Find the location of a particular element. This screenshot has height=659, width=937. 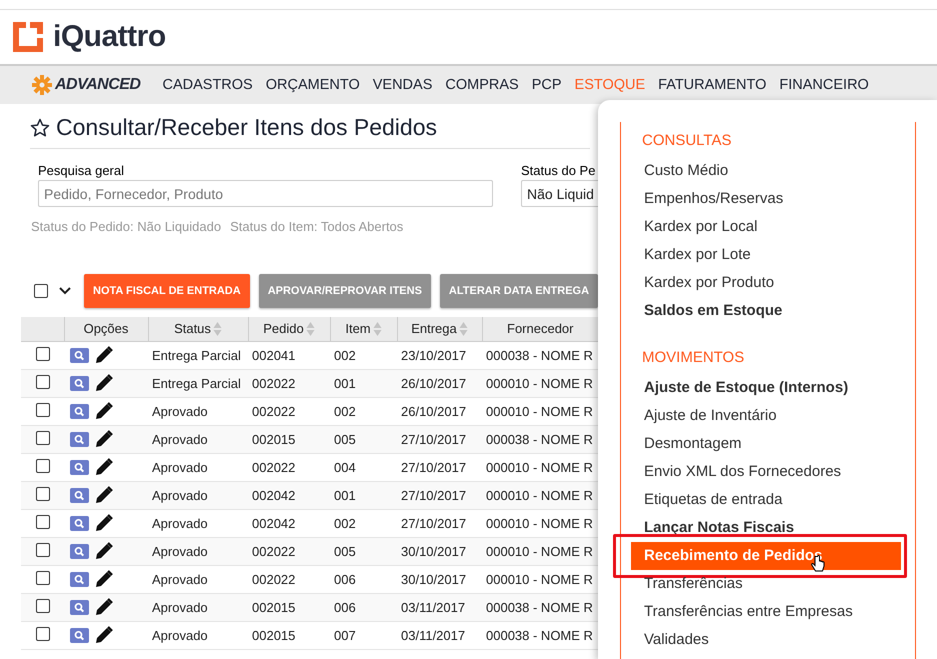

field-label: Status do Pe is located at coordinates (558, 170).